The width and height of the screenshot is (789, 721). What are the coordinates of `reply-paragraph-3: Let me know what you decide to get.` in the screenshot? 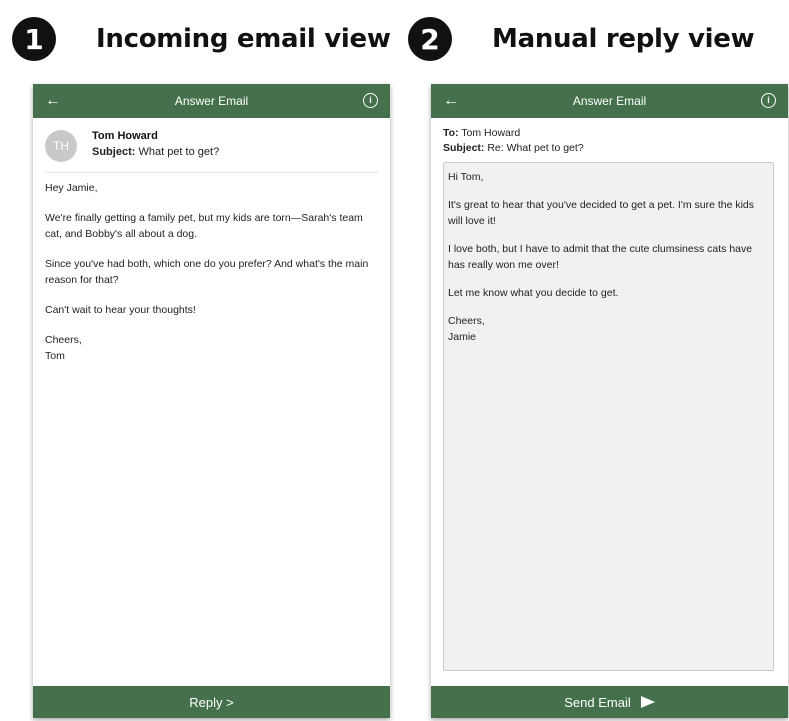 It's located at (533, 293).